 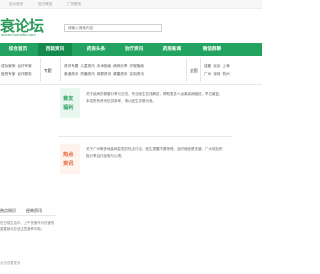 I want to click on subnav-left-row-1: 成功案例 治疗专家, so click(x=17, y=66).